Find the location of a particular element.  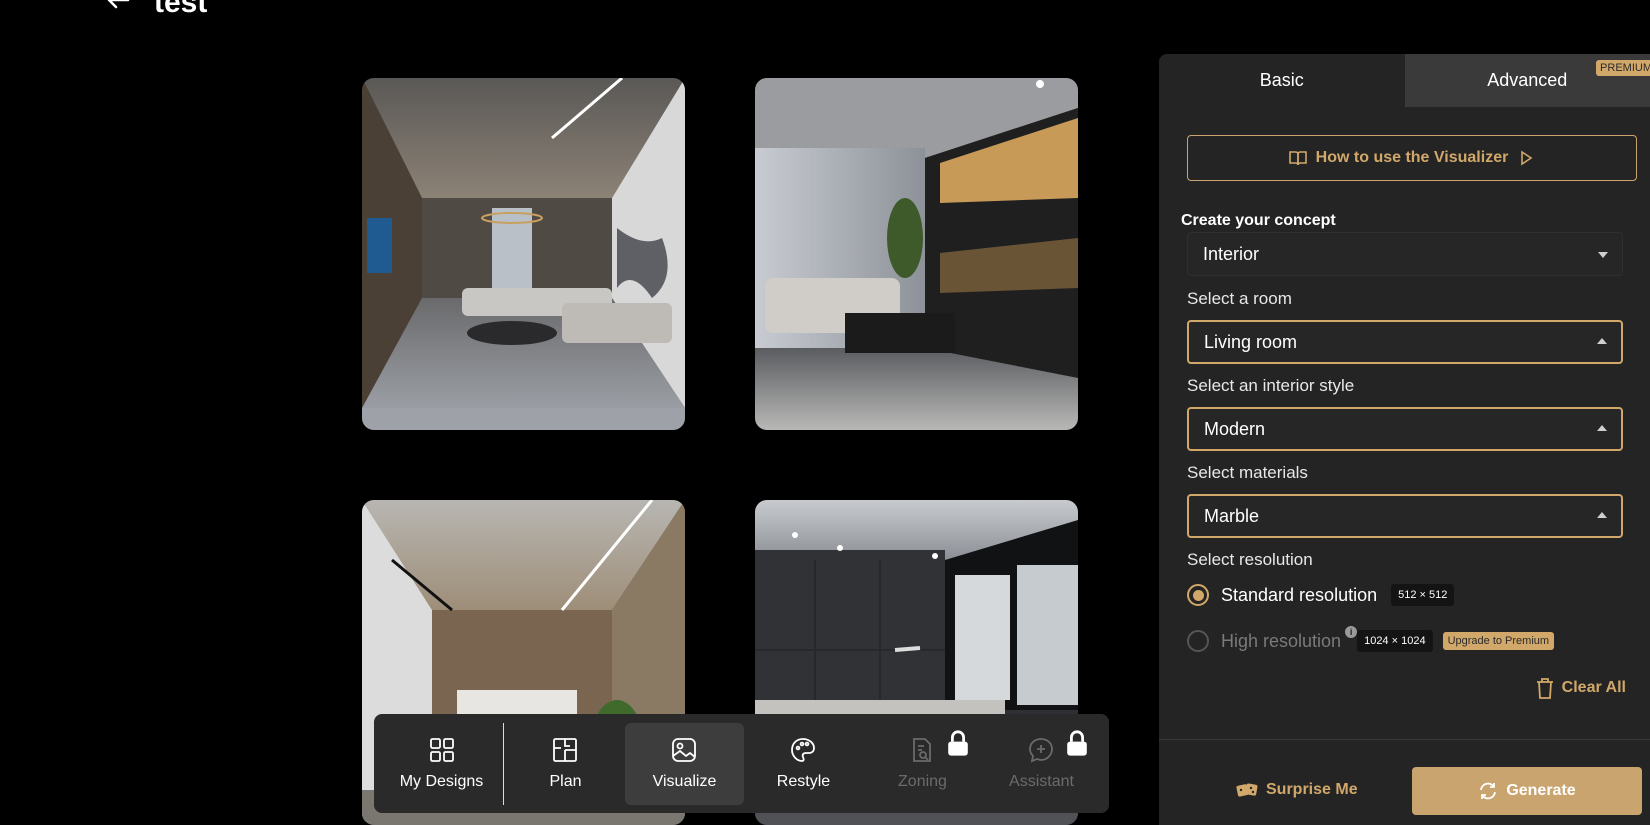

info-icon: i is located at coordinates (1351, 632).